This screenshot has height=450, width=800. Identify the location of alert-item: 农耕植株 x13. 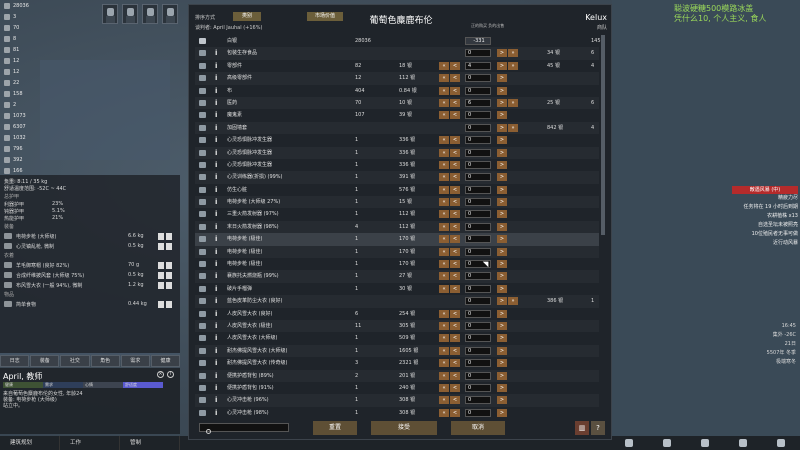
(765, 216).